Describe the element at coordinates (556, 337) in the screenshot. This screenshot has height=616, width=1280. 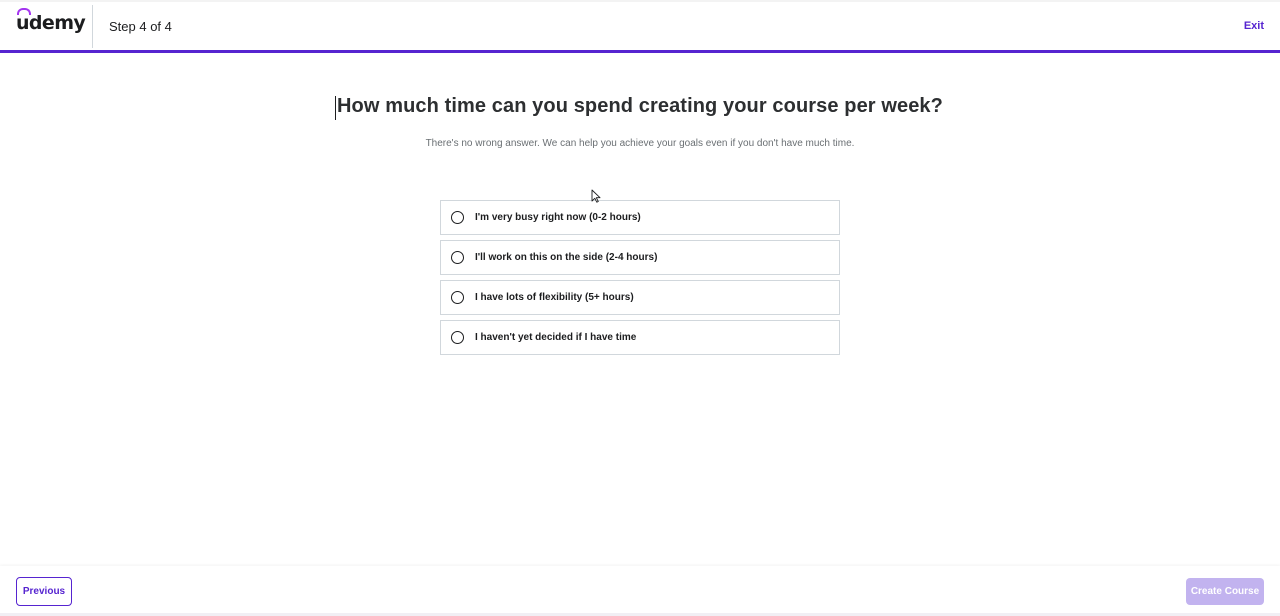
I see `option-label: I haven't yet decided if I have time` at that location.